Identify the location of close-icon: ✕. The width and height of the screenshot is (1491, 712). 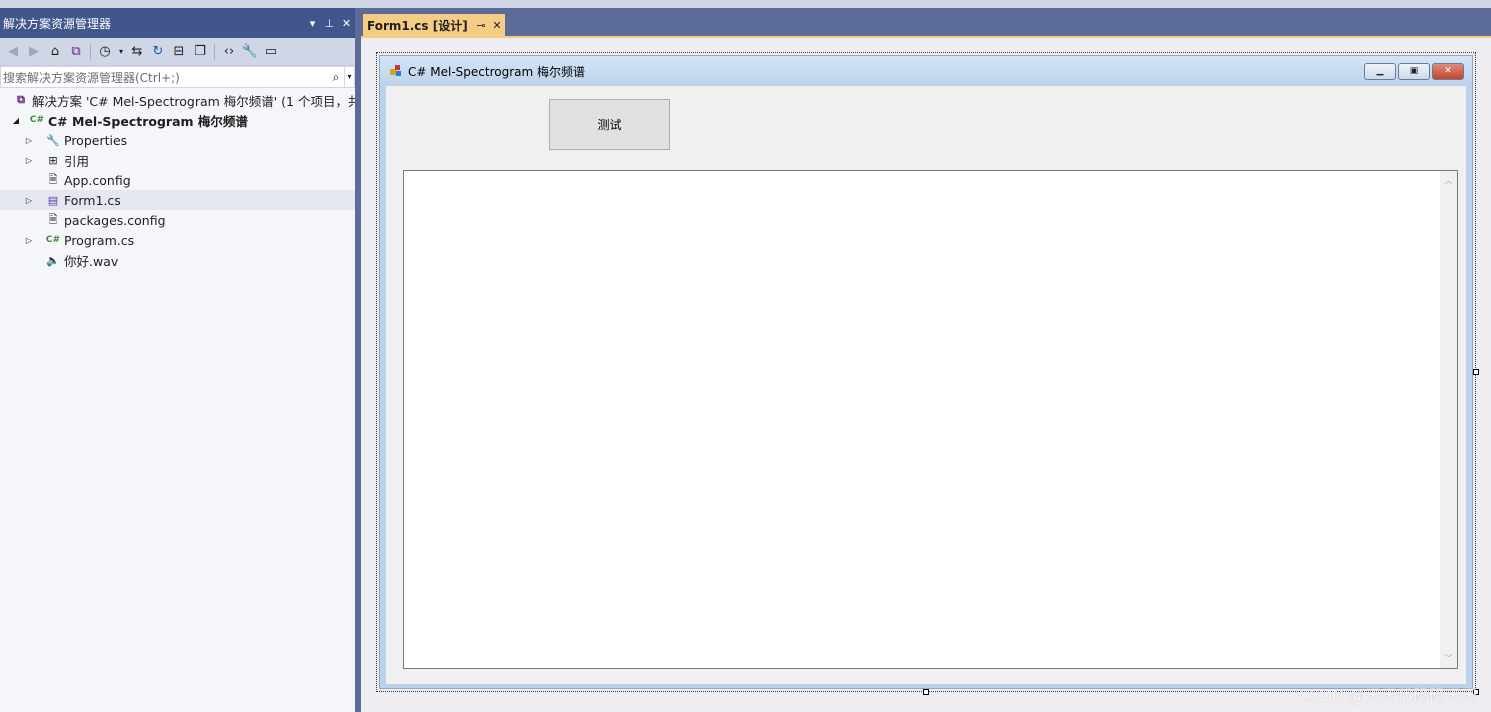
(346, 23).